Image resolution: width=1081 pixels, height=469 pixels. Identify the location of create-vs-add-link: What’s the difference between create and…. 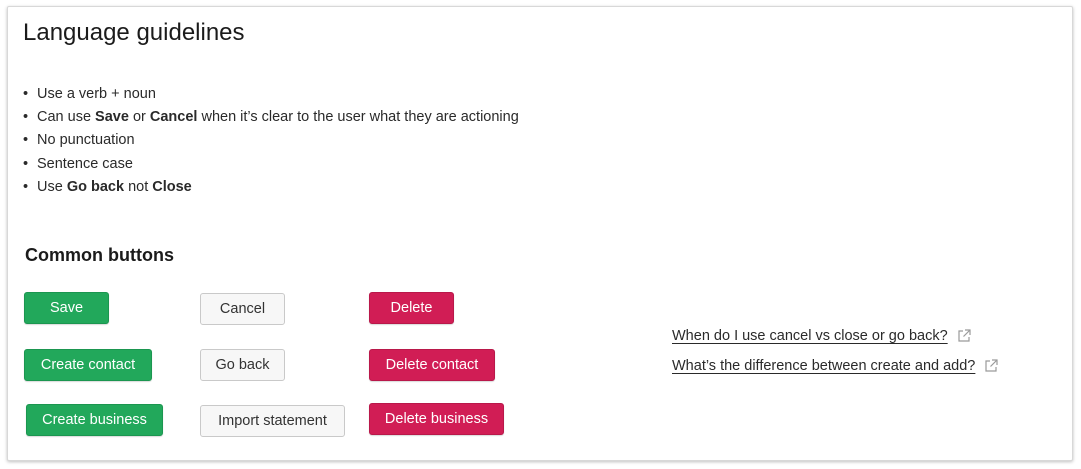
(823, 366).